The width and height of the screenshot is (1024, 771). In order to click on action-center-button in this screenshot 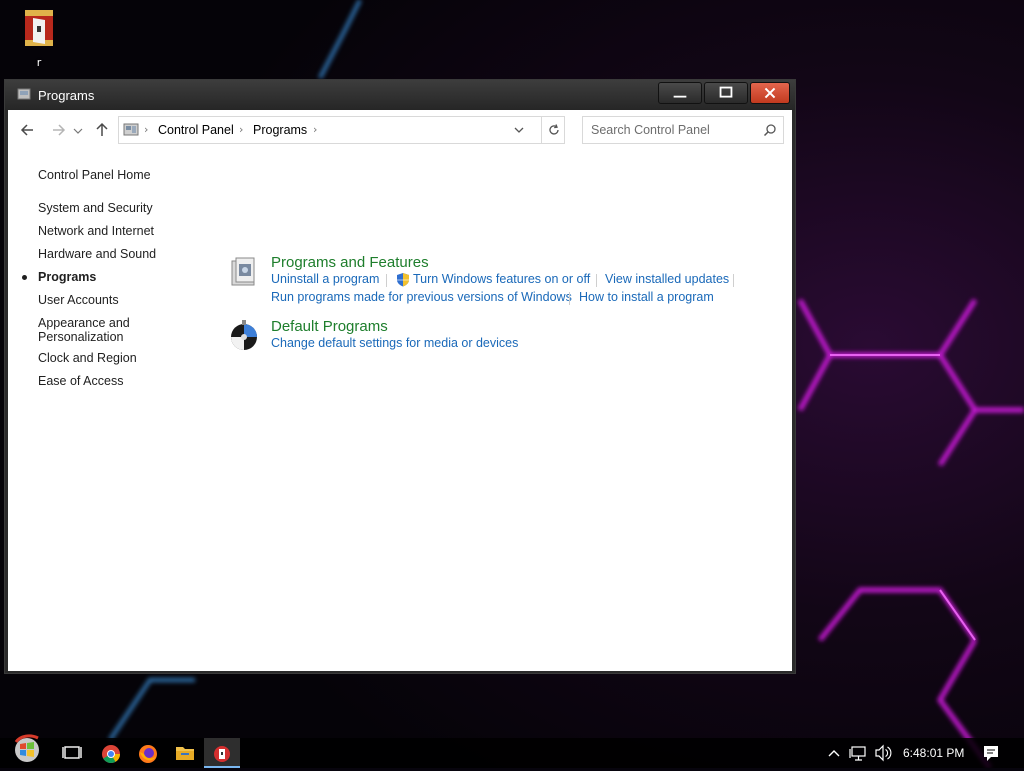, I will do `click(991, 753)`.